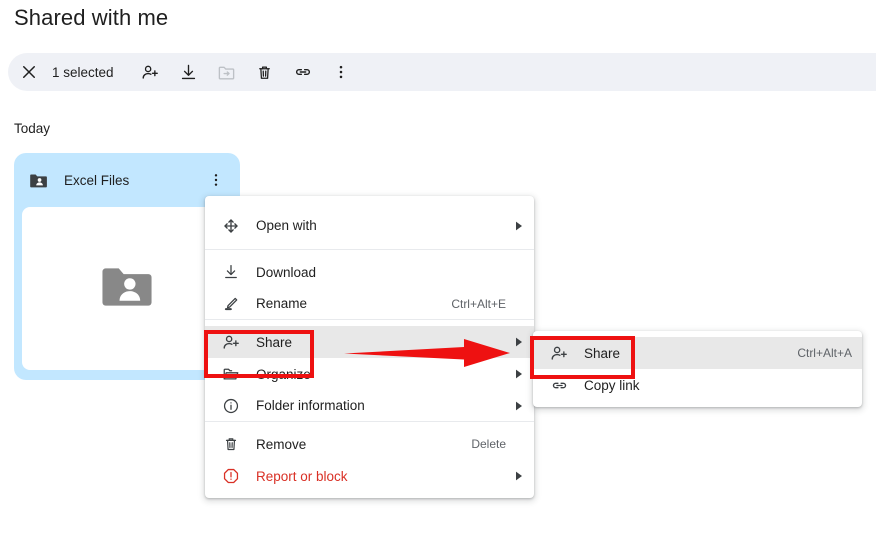  Describe the element at coordinates (231, 226) in the screenshot. I see `open-with-move-icon` at that location.